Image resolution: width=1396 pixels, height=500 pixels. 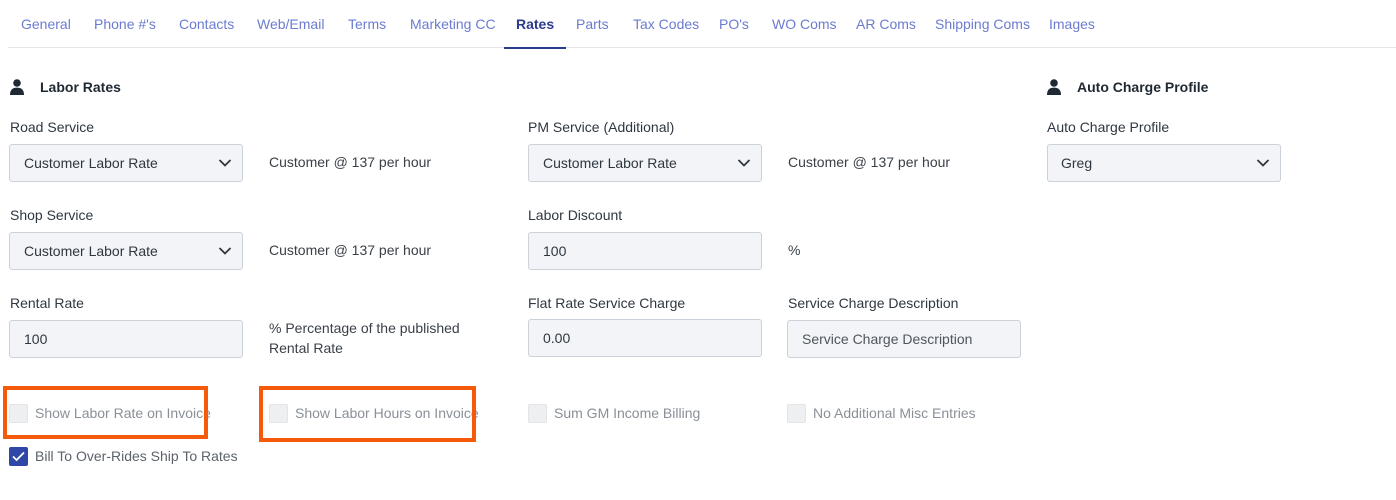 I want to click on road-service-select: Customer Labor Rate, so click(x=126, y=163).